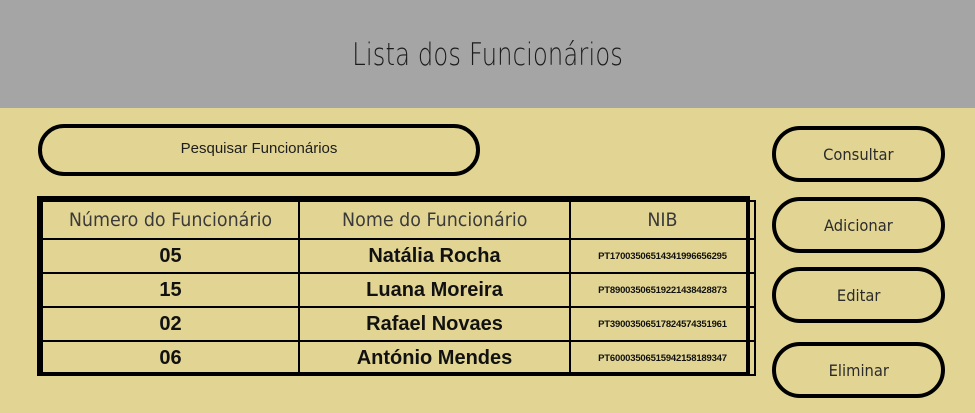 The height and width of the screenshot is (413, 975). I want to click on cell-numero: 15, so click(170, 290).